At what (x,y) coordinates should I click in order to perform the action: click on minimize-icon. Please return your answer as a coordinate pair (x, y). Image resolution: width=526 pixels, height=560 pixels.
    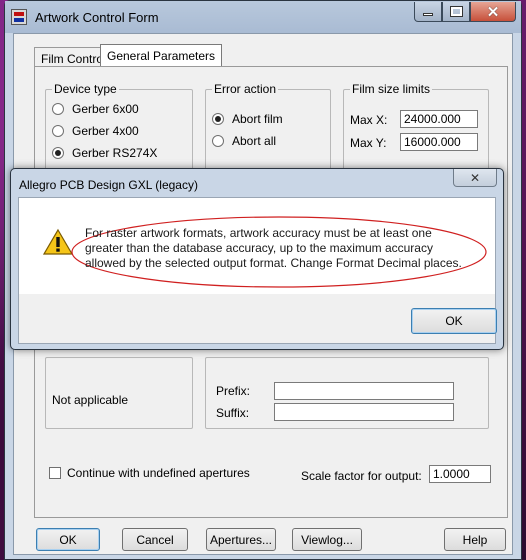
    Looking at the image, I should click on (428, 14).